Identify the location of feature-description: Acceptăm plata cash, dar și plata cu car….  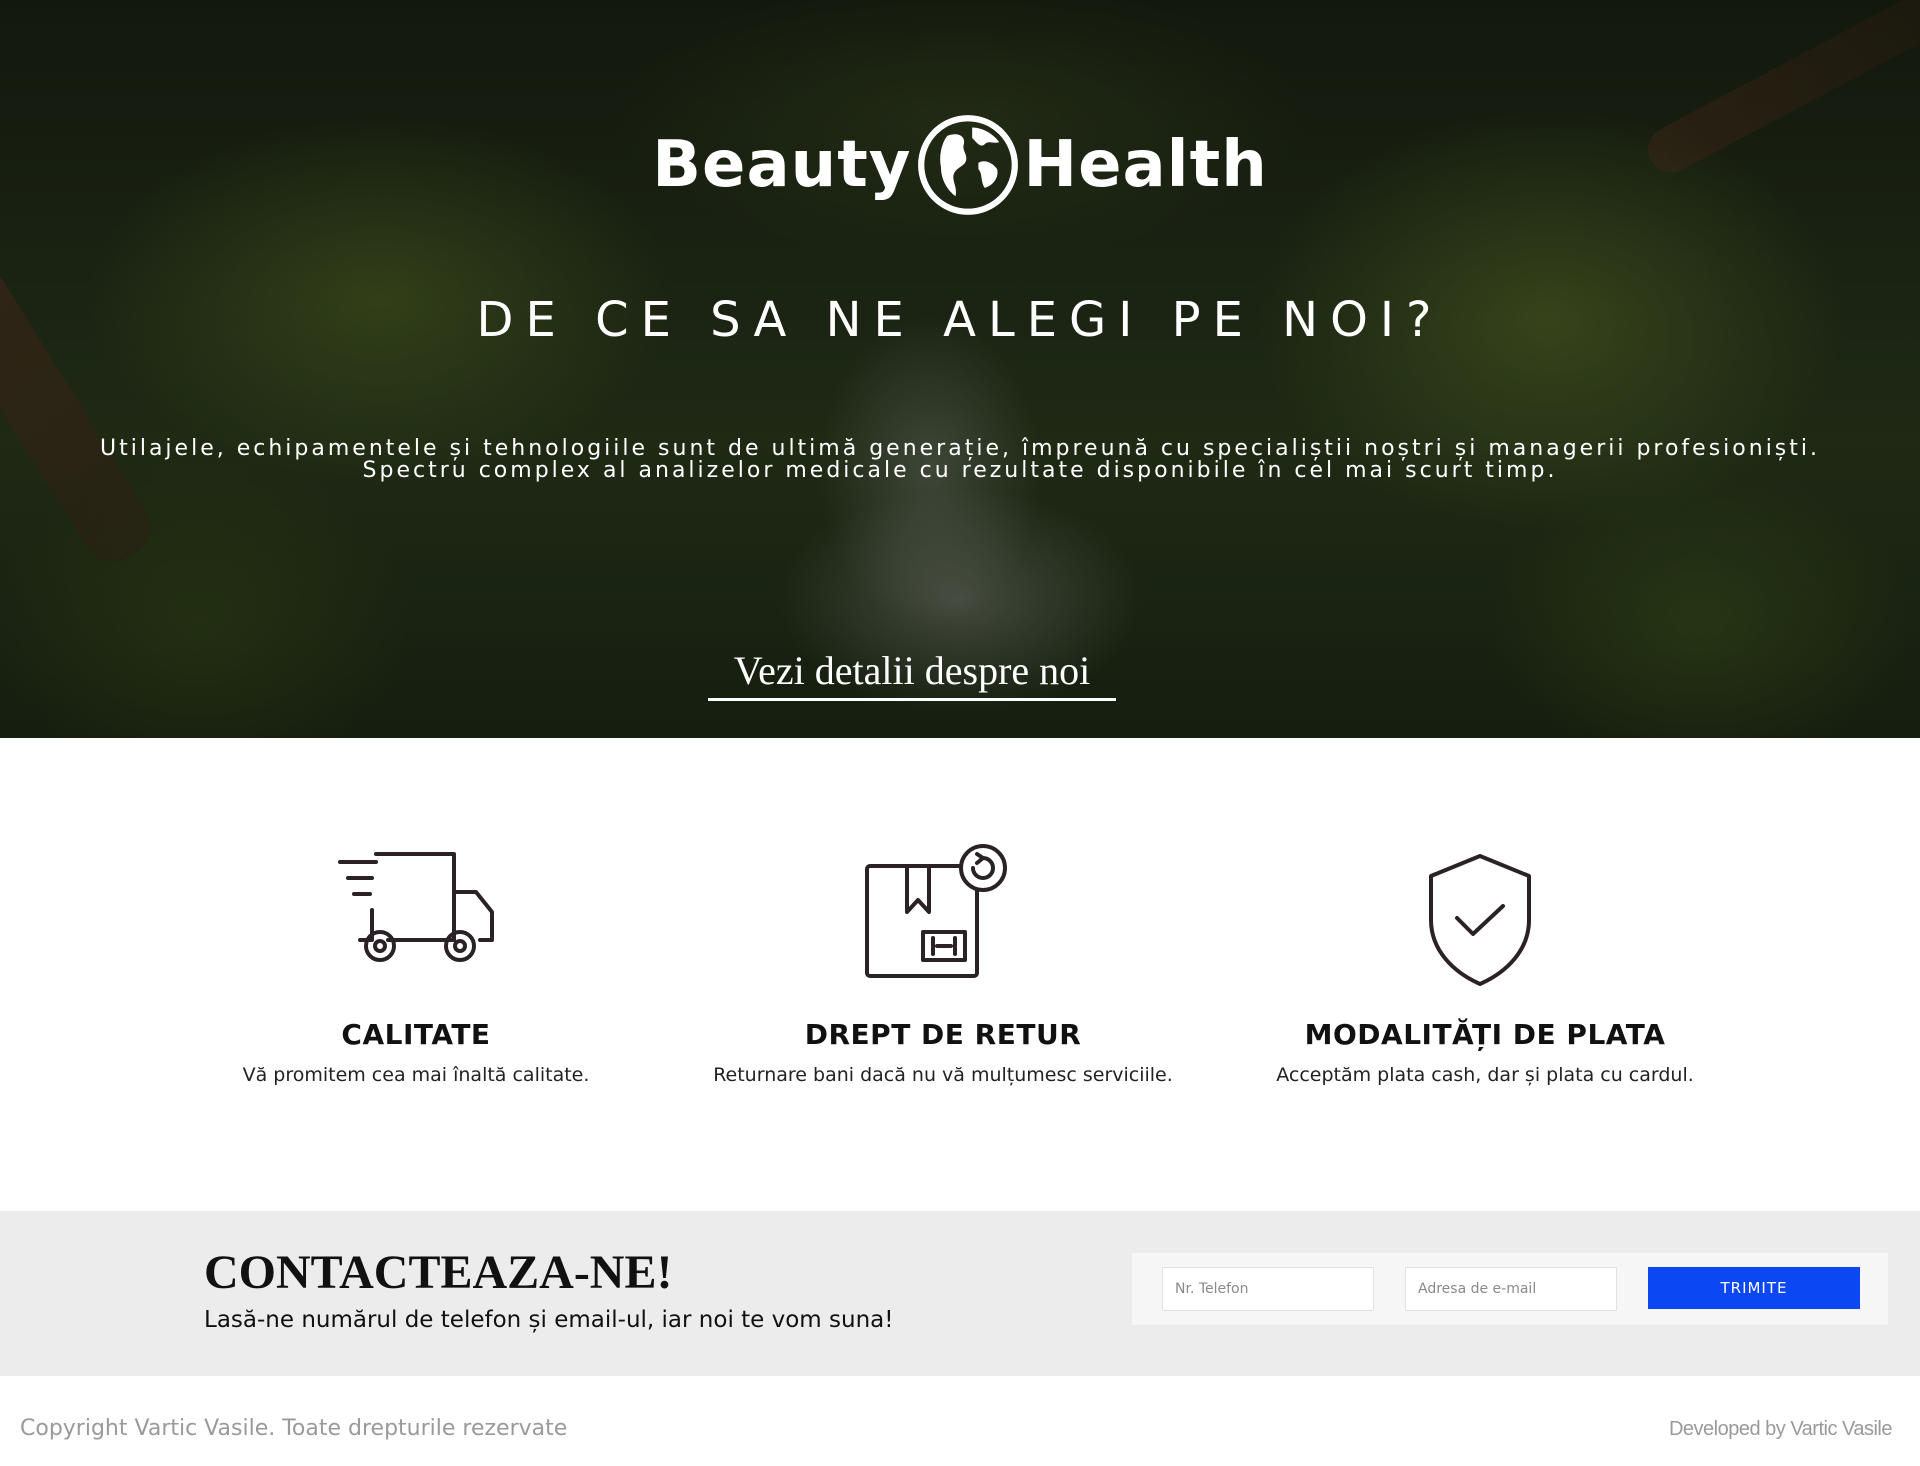
(1485, 1075).